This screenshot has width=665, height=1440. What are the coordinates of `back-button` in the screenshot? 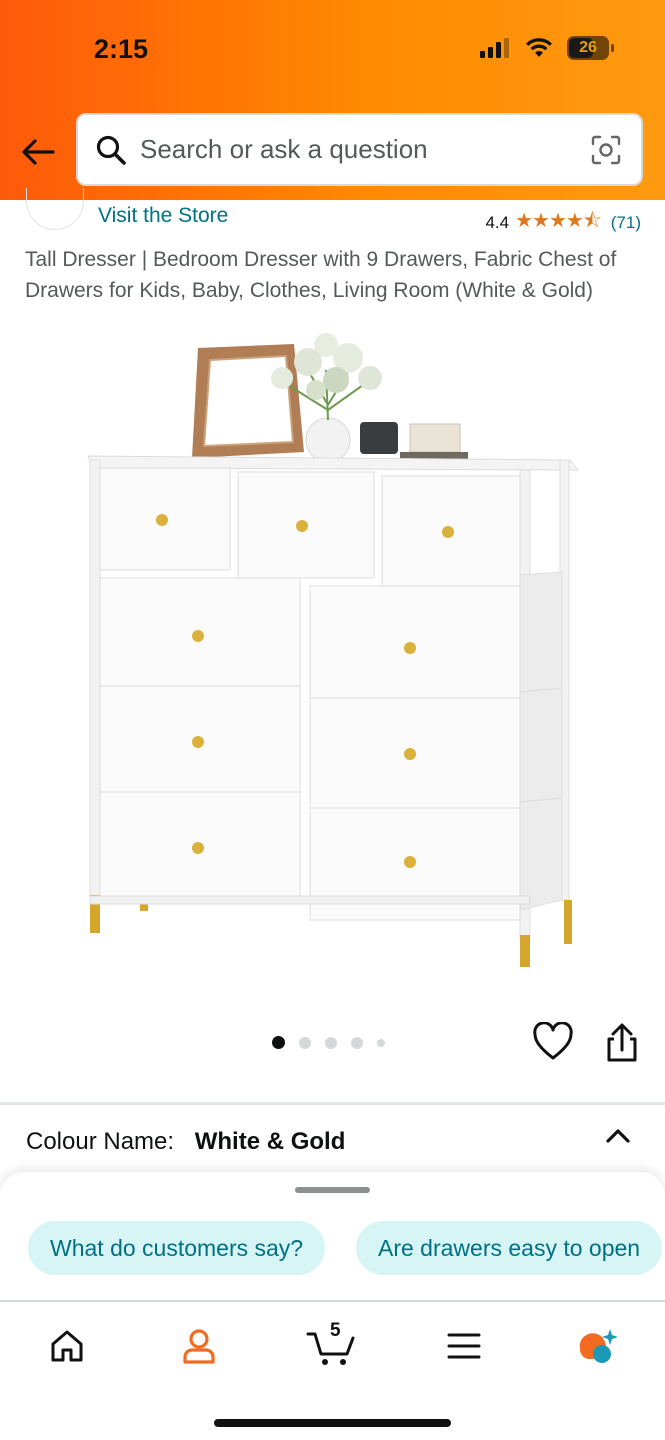 It's located at (38, 152).